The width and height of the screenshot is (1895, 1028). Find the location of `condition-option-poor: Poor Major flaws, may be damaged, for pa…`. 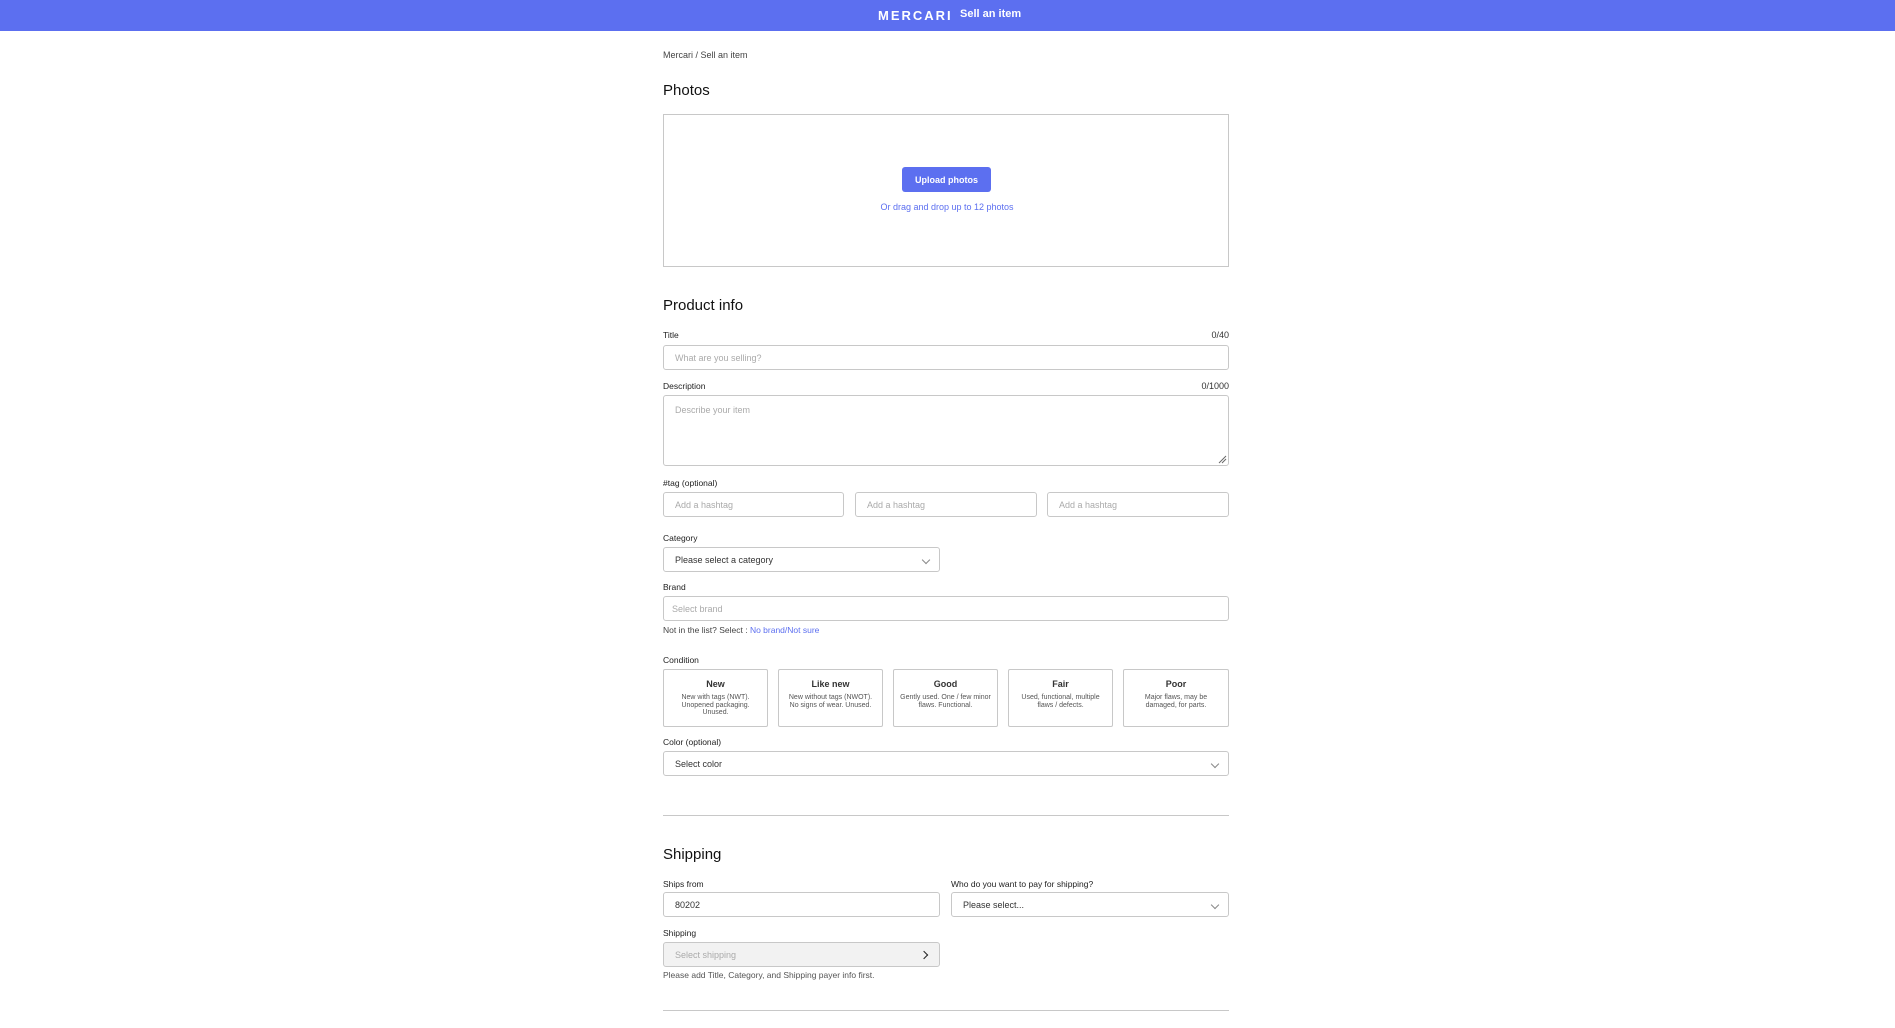

condition-option-poor: Poor Major flaws, may be damaged, for pa… is located at coordinates (1176, 698).